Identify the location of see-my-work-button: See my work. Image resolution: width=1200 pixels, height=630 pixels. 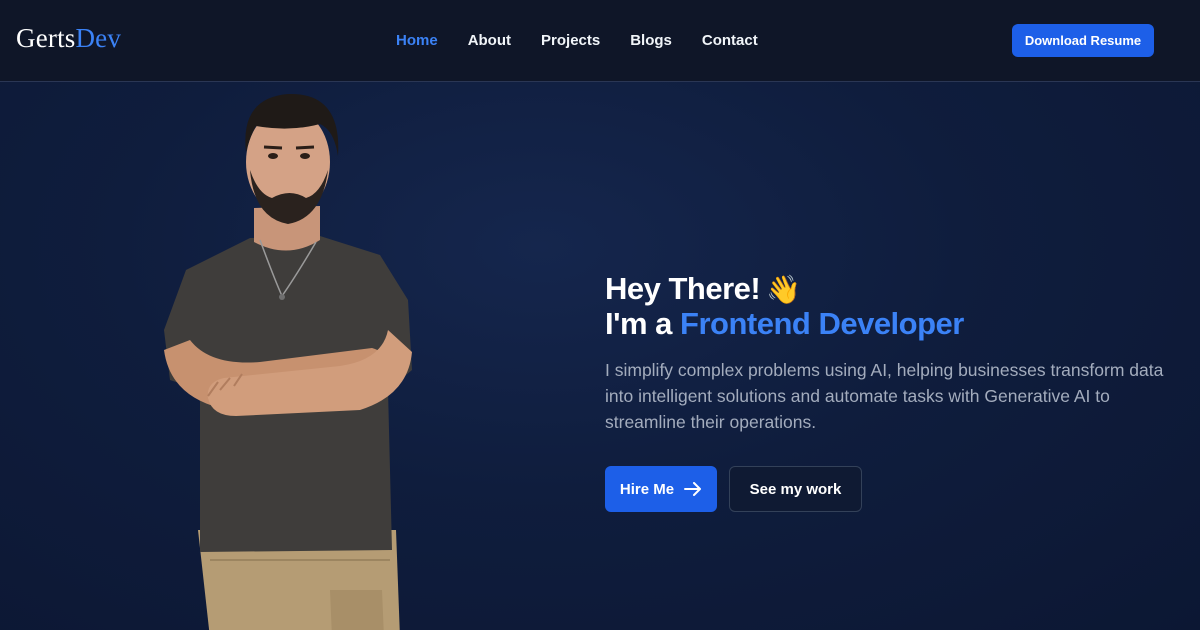
(795, 489).